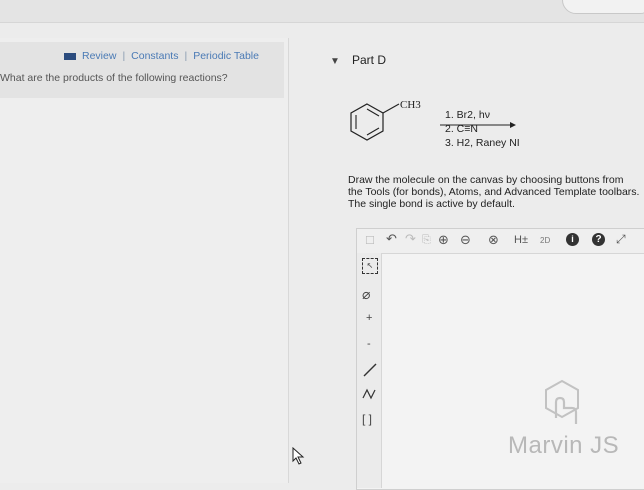  What do you see at coordinates (410, 105) in the screenshot?
I see `methyl-label: CH3` at bounding box center [410, 105].